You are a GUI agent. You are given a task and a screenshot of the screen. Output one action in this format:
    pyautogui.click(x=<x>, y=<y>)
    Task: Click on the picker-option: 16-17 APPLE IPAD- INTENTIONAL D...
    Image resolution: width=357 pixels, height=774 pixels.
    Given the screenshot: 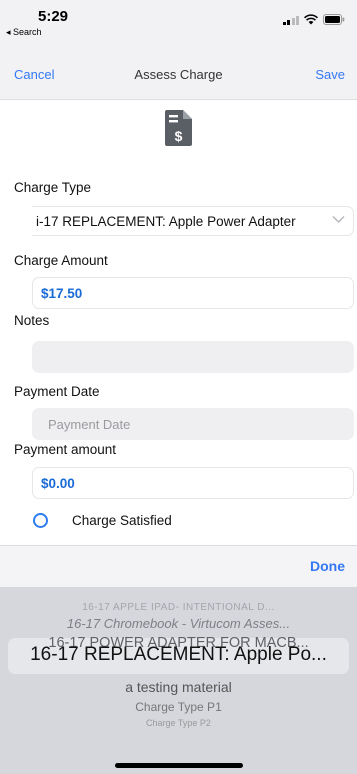 What is the action you would take?
    pyautogui.click(x=178, y=607)
    